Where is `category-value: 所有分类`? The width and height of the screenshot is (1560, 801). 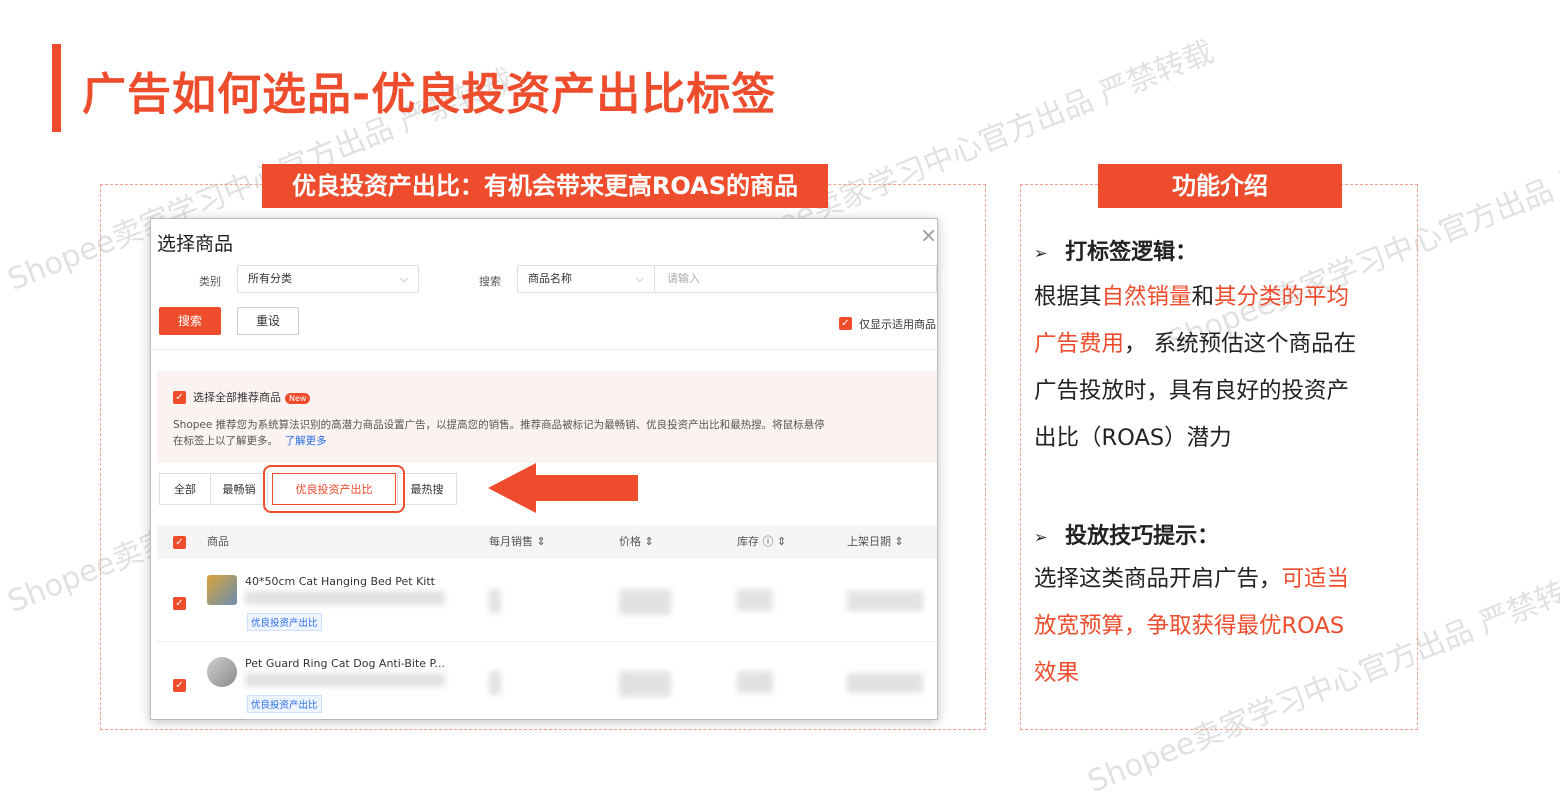 category-value: 所有分类 is located at coordinates (270, 278).